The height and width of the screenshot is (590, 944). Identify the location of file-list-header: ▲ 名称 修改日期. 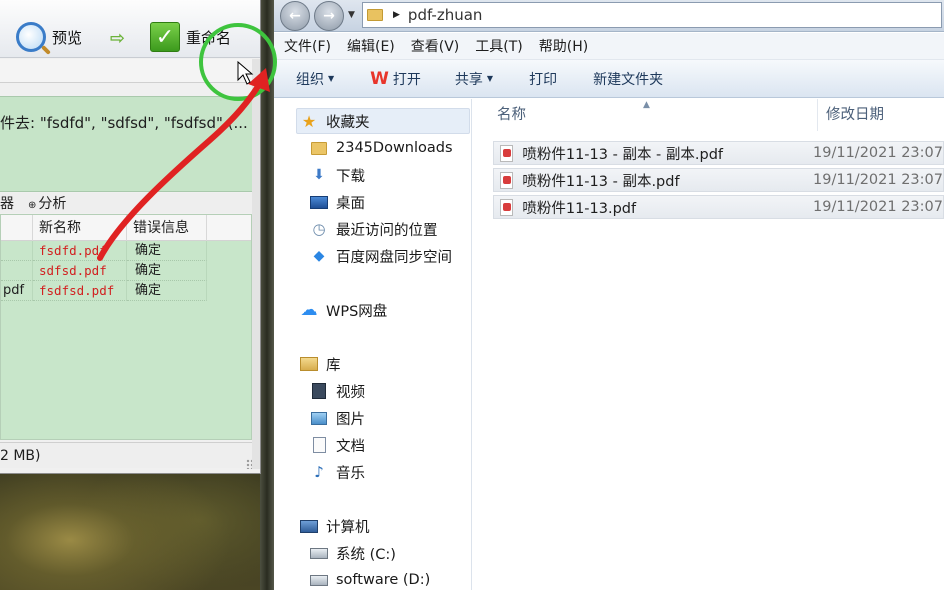
(708, 115).